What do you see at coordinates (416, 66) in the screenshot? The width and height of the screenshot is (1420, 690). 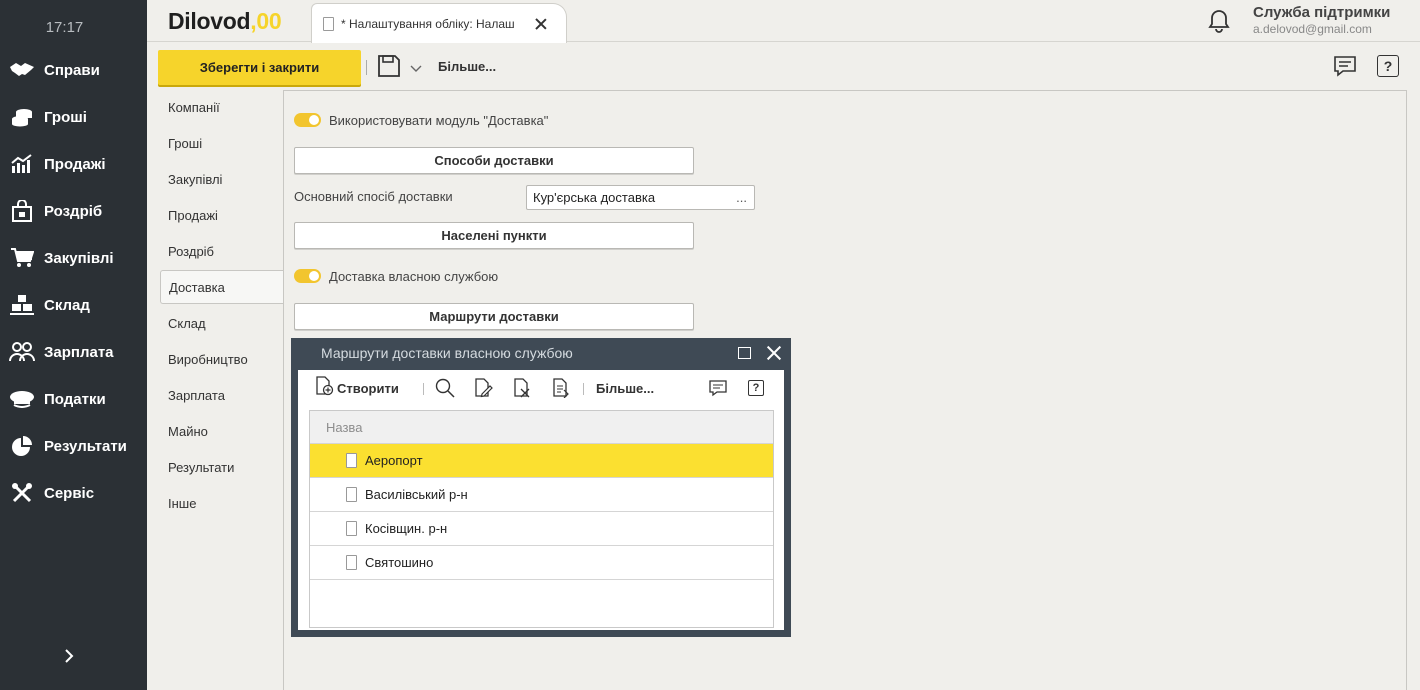 I see `chevron-down-icon` at bounding box center [416, 66].